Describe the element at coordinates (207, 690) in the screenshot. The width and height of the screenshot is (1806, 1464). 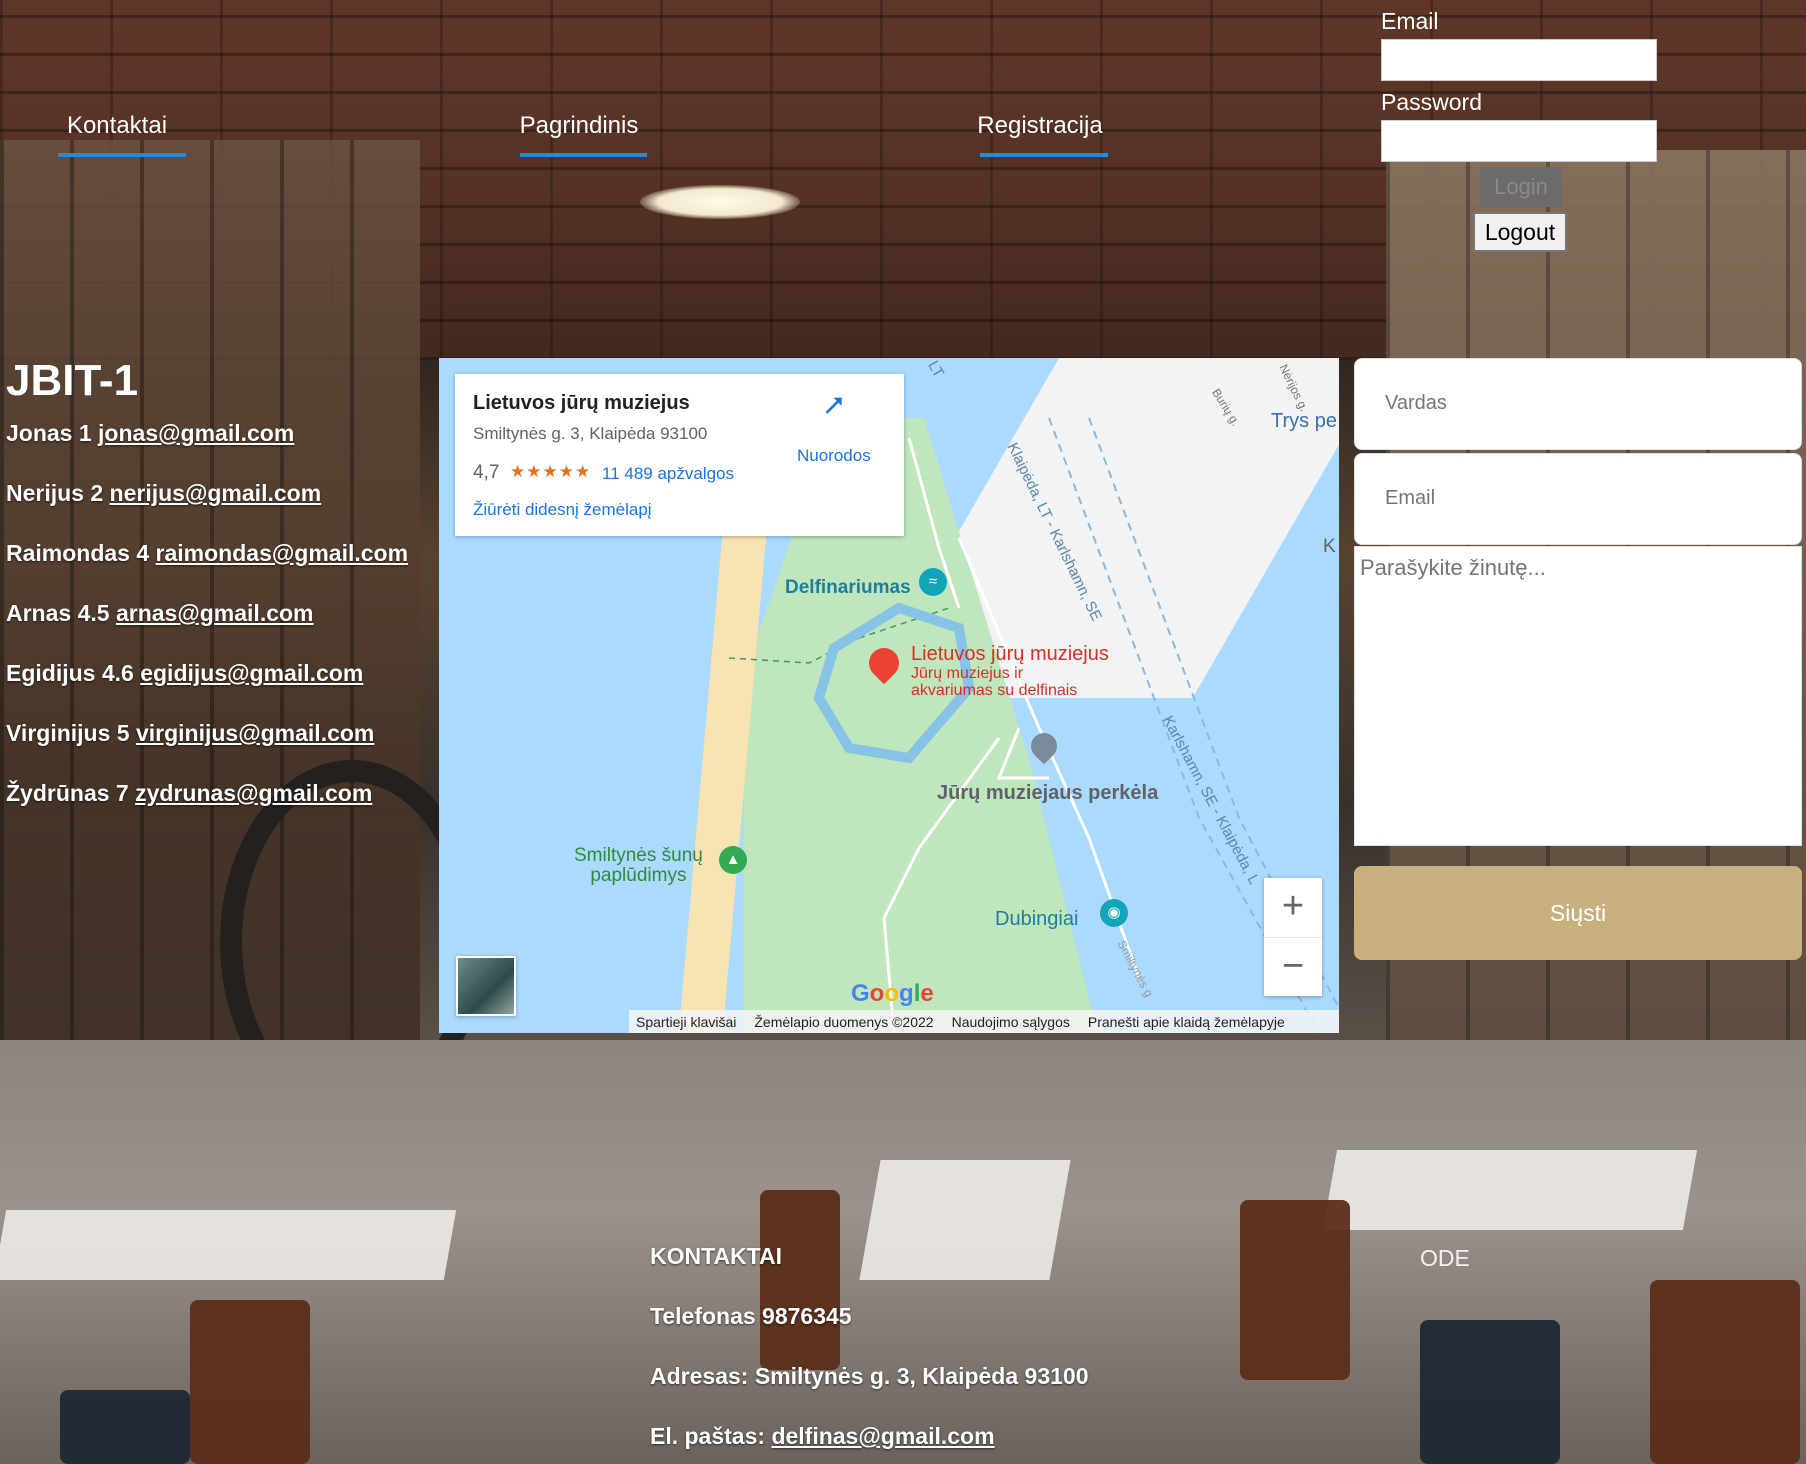
I see `team-member: Egidijus 4.6 egidijus@gmail.com` at that location.